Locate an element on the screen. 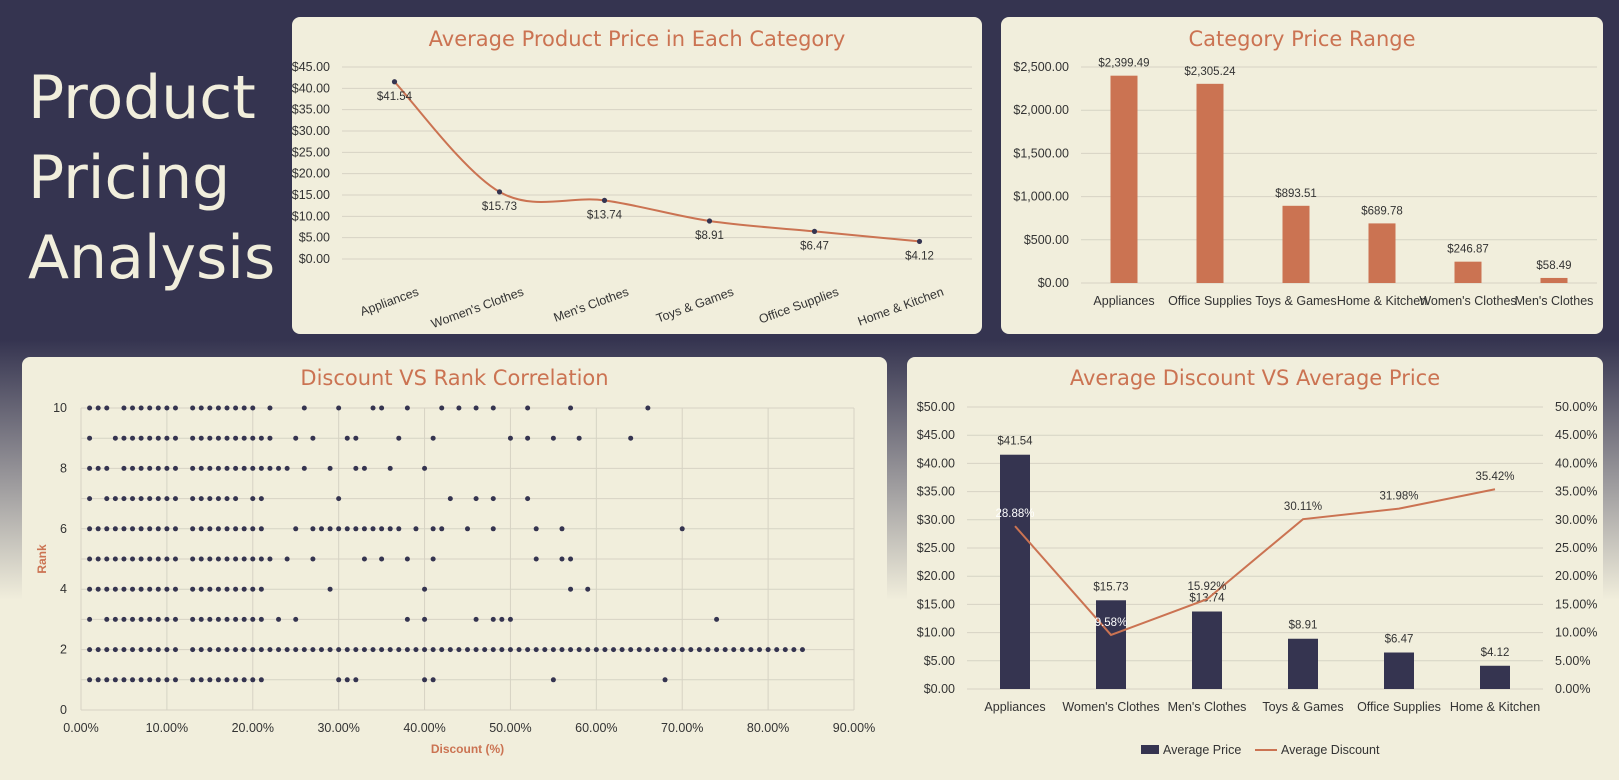  bar-data-label: $8.91 is located at coordinates (1303, 626).